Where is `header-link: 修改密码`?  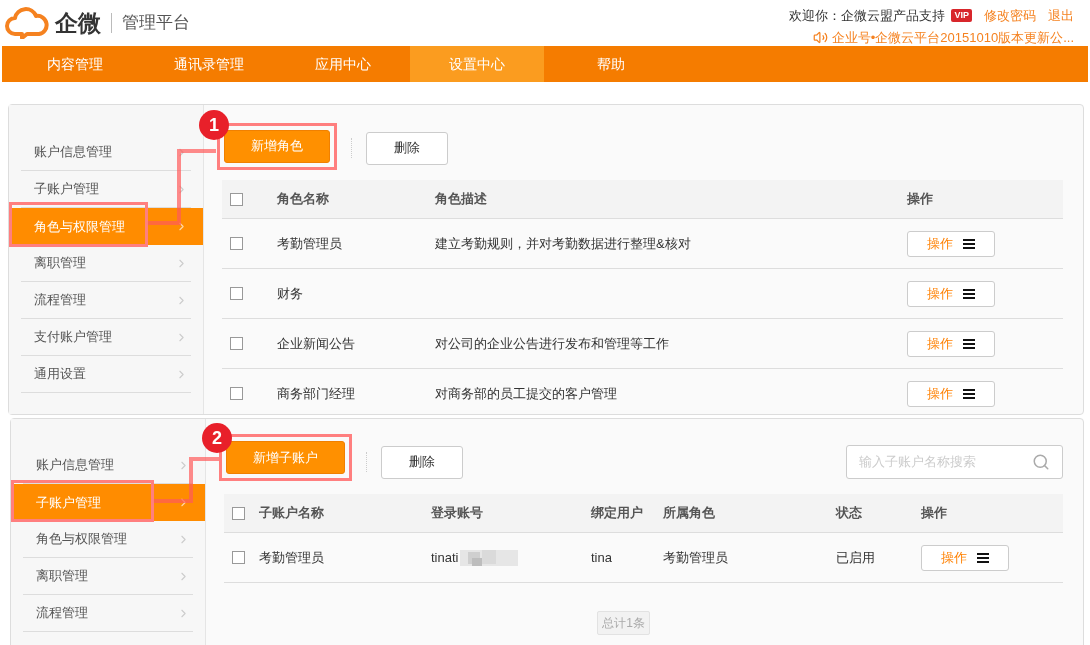 header-link: 修改密码 is located at coordinates (1010, 16).